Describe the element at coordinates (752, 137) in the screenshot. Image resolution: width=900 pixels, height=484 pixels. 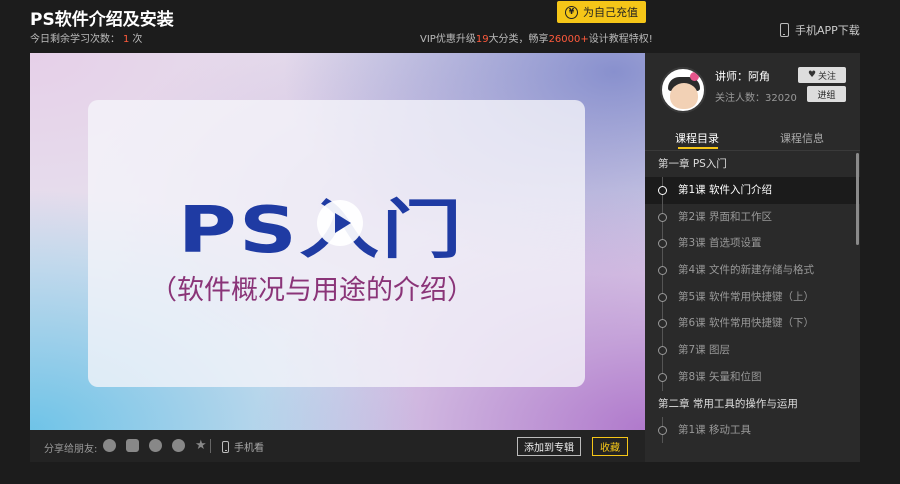
I see `panel-tabs: 课程目录 课程信息` at that location.